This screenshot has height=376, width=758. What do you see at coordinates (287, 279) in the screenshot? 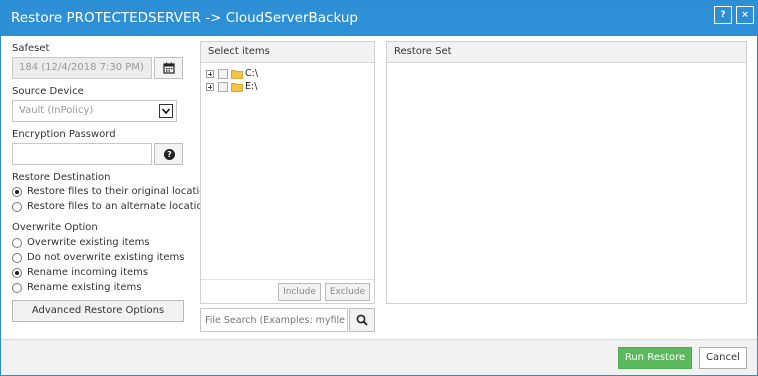
I see `select-items-button-bar` at bounding box center [287, 279].